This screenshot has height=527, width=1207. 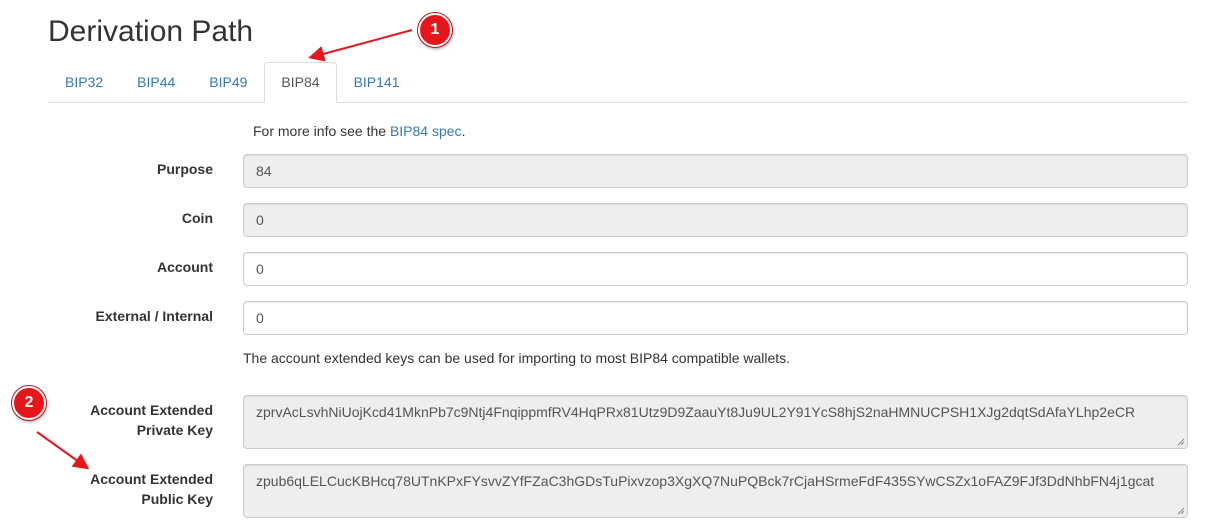 What do you see at coordinates (435, 30) in the screenshot?
I see `annotation-badge-1: 1` at bounding box center [435, 30].